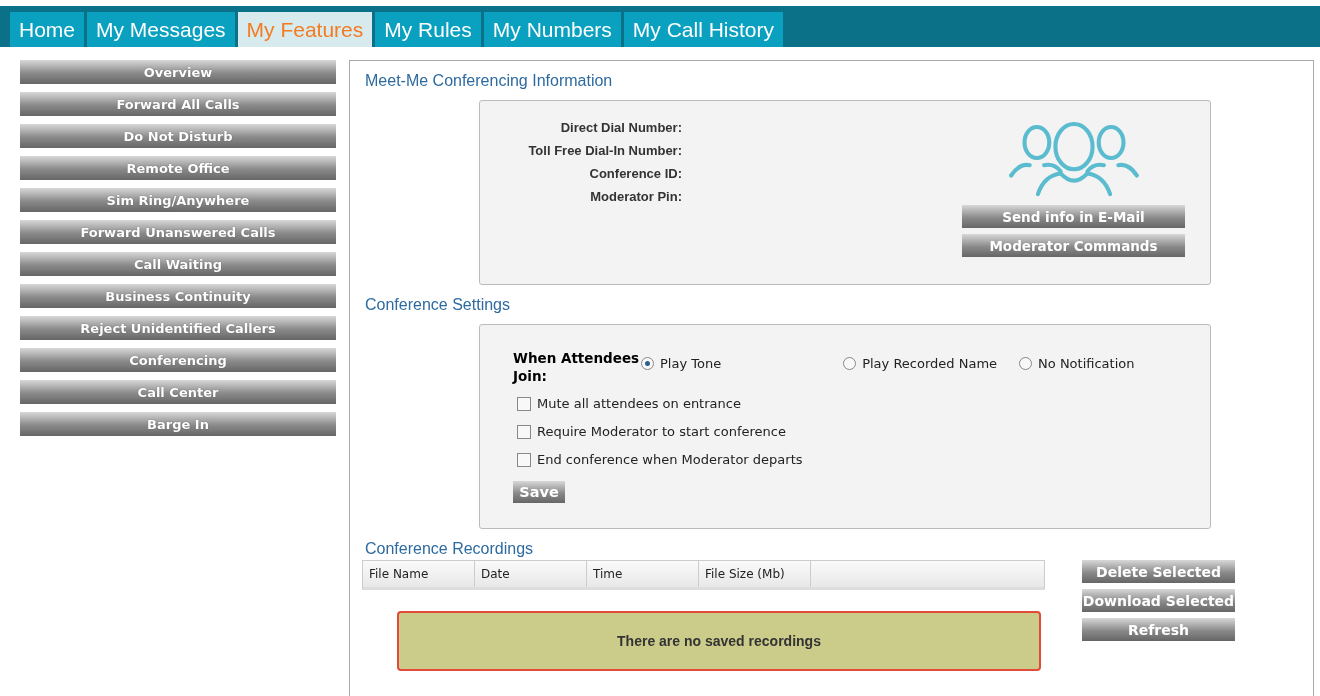 The height and width of the screenshot is (696, 1320). Describe the element at coordinates (691, 363) in the screenshot. I see `option-label: Play Tone` at that location.